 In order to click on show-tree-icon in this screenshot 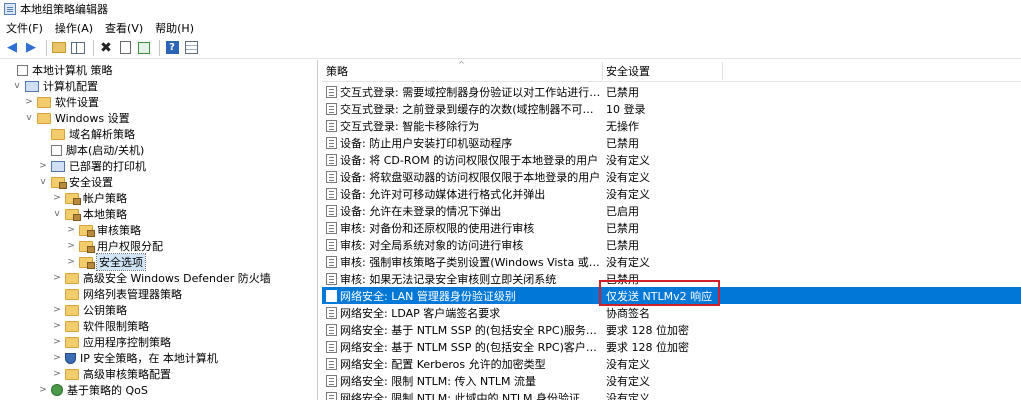, I will do `click(78, 48)`.